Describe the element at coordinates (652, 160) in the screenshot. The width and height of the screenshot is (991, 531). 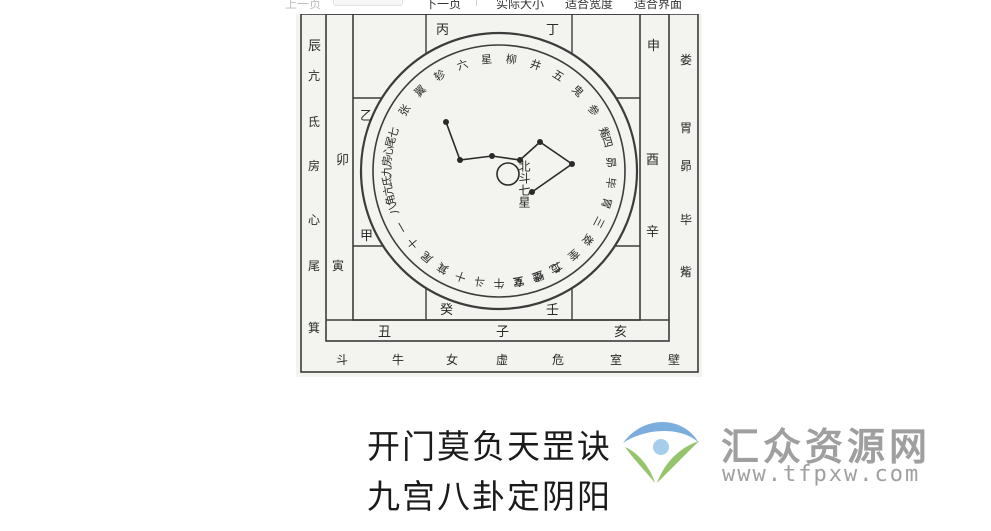
I see `stem-you: 酉` at that location.